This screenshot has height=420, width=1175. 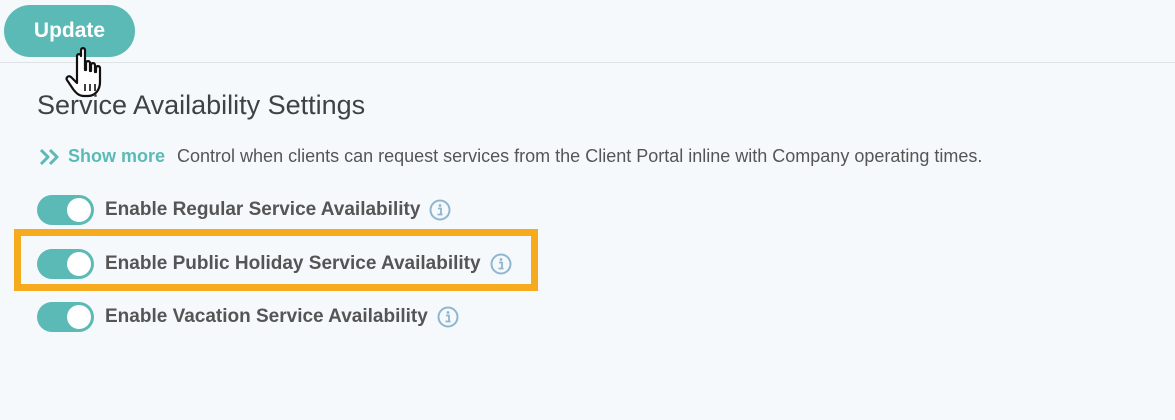 I want to click on section-title: Service Availability Settings, so click(x=201, y=105).